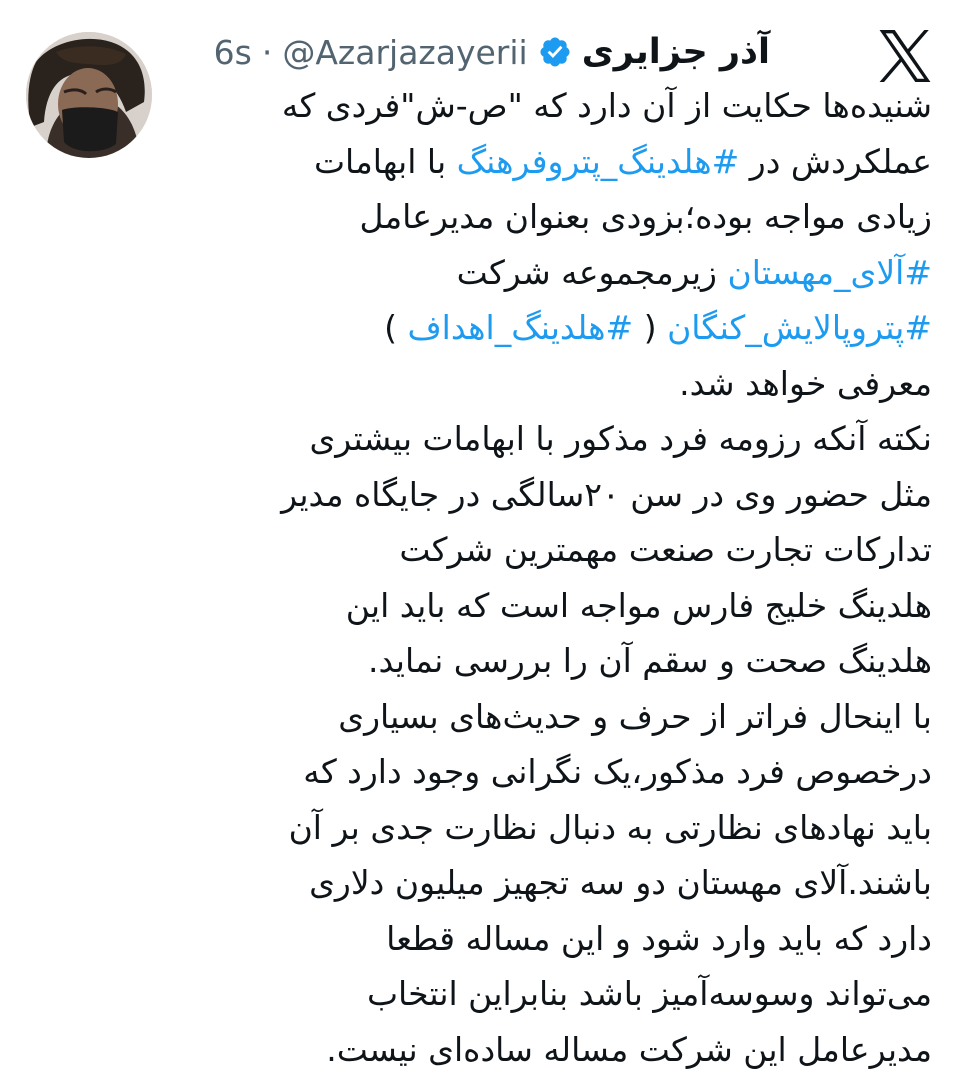  I want to click on tweet-line: زیادی مواجه بوده؛بزودی بعنوان مدیرعامل, so click(552, 217).